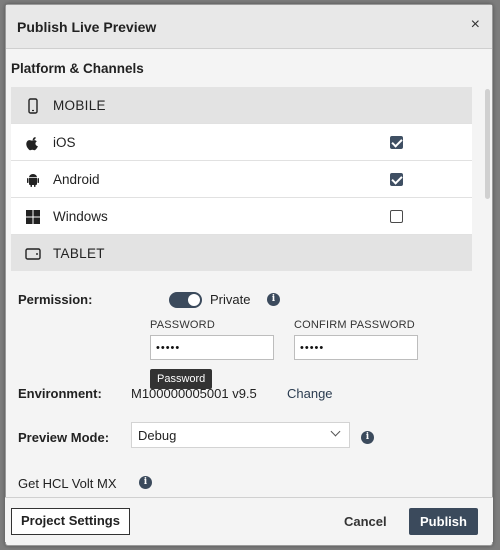 Image resolution: width=500 pixels, height=550 pixels. What do you see at coordinates (310, 393) in the screenshot?
I see `environment-change-link: Change` at bounding box center [310, 393].